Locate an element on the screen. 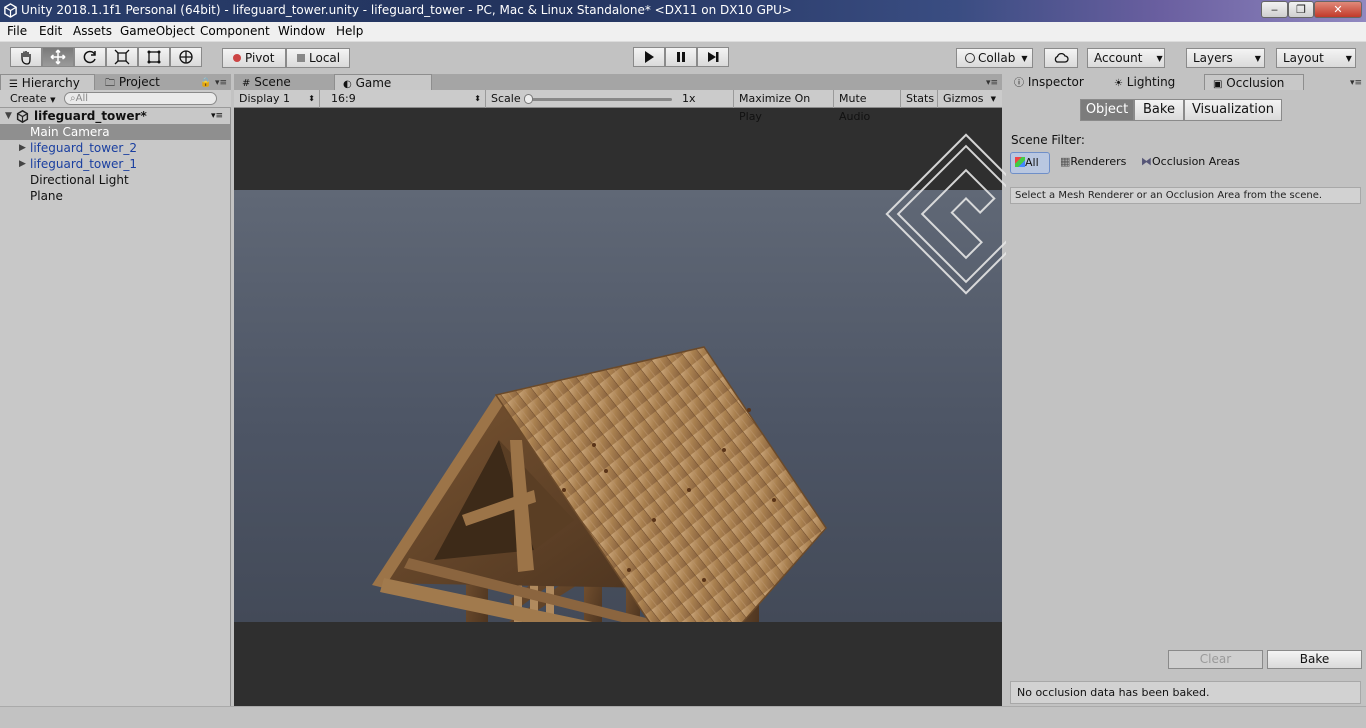  create-dropdown: Create ▼ is located at coordinates (32, 99).